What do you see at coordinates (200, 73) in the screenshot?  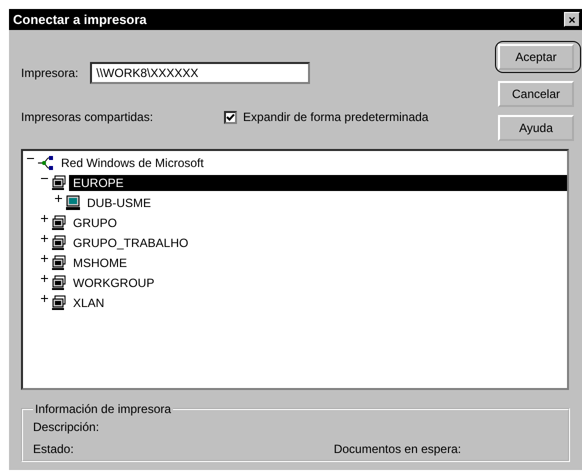 I see `printer-input-field: \\WORK8\XXXXXX` at bounding box center [200, 73].